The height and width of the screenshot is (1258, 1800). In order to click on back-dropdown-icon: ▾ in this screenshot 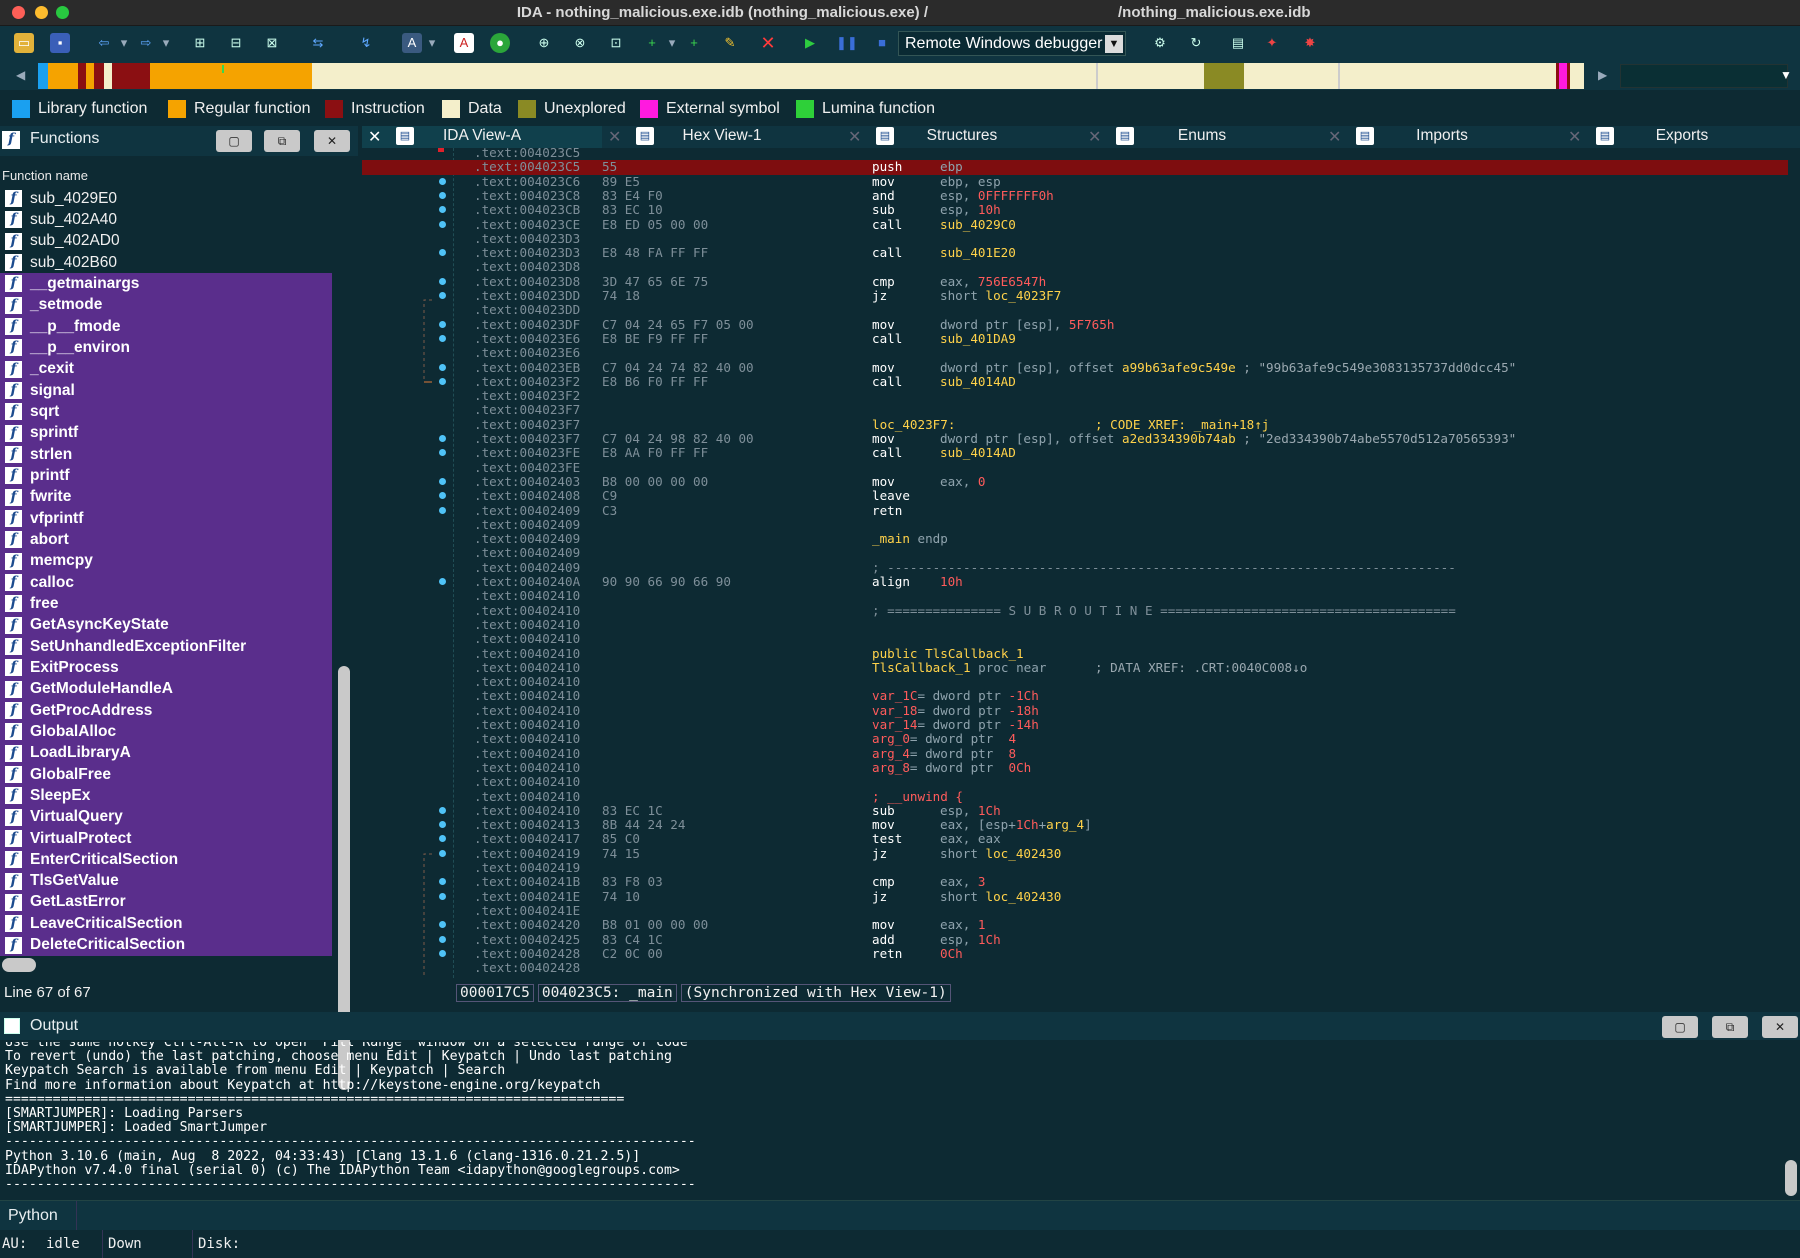, I will do `click(124, 43)`.